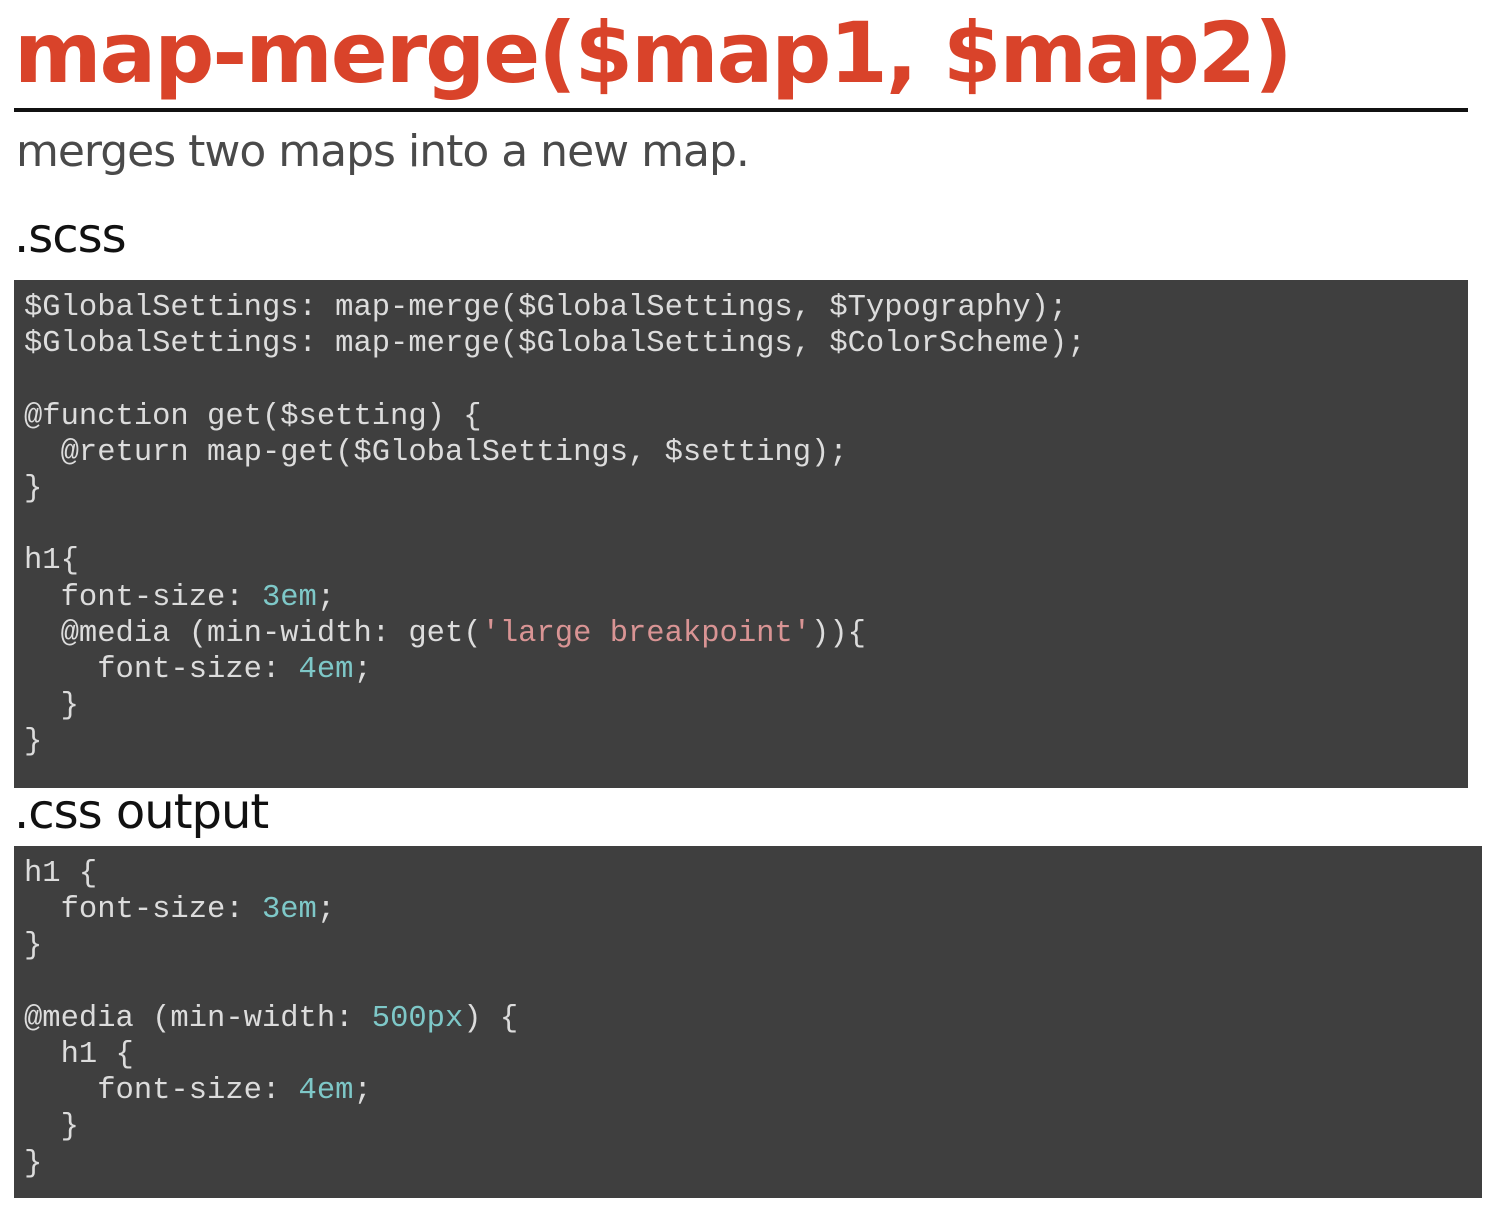 The height and width of the screenshot is (1208, 1496). I want to click on css-output-section-heading: .css output, so click(141, 812).